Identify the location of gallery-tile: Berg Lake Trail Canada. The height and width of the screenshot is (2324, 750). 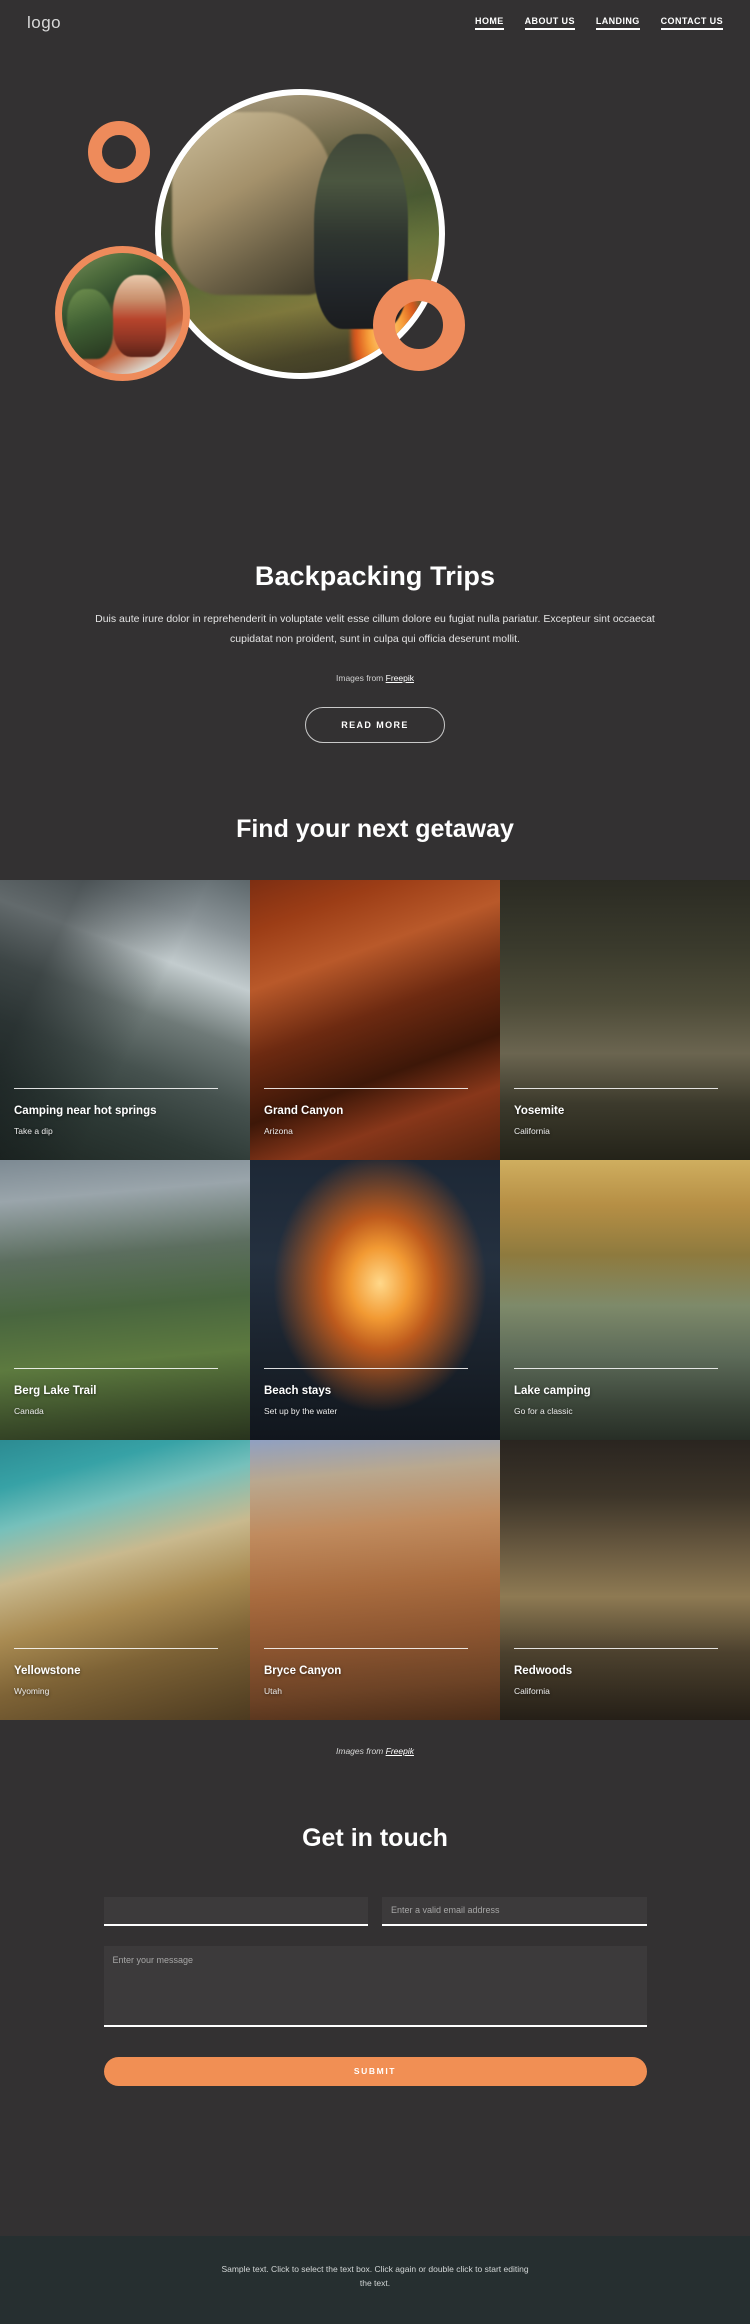
(125, 1299).